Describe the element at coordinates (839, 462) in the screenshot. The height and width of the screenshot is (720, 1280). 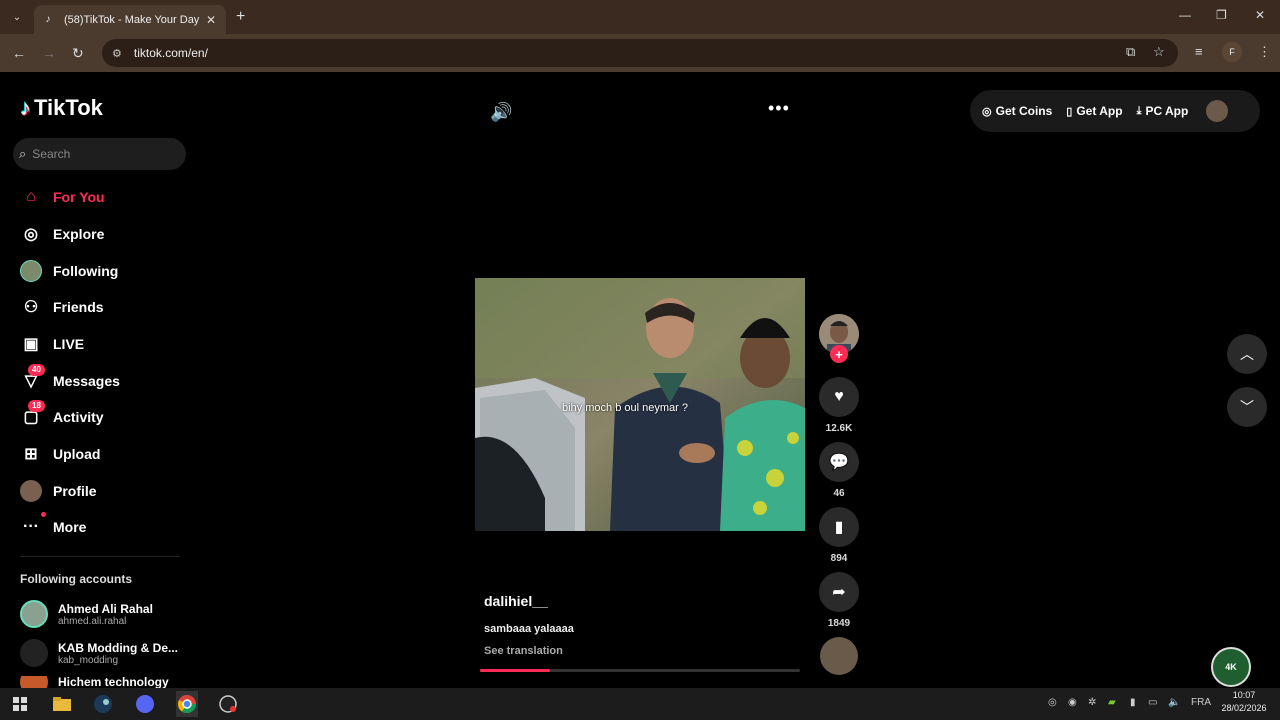
I see `comment-button: 💬` at that location.